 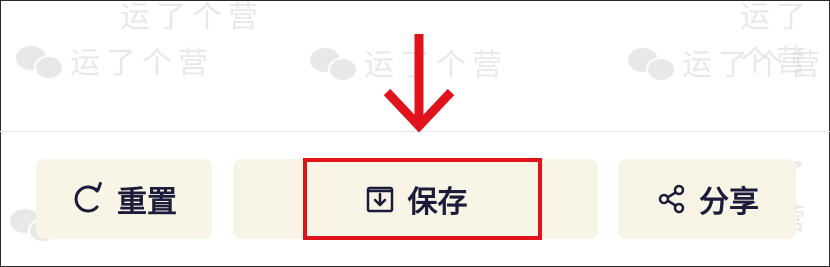 I want to click on share-button: 分享, so click(x=707, y=199).